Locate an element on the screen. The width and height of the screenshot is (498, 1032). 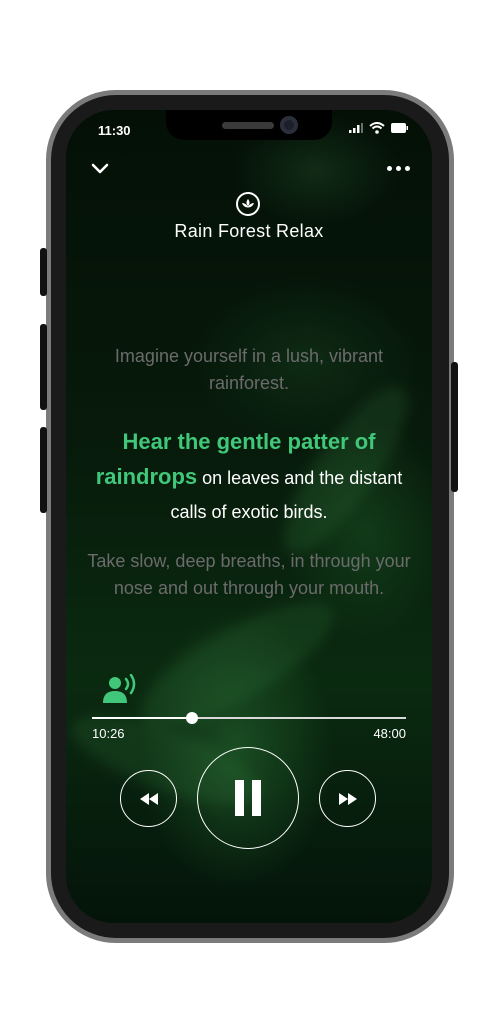
fast-forward-icon is located at coordinates (347, 798).